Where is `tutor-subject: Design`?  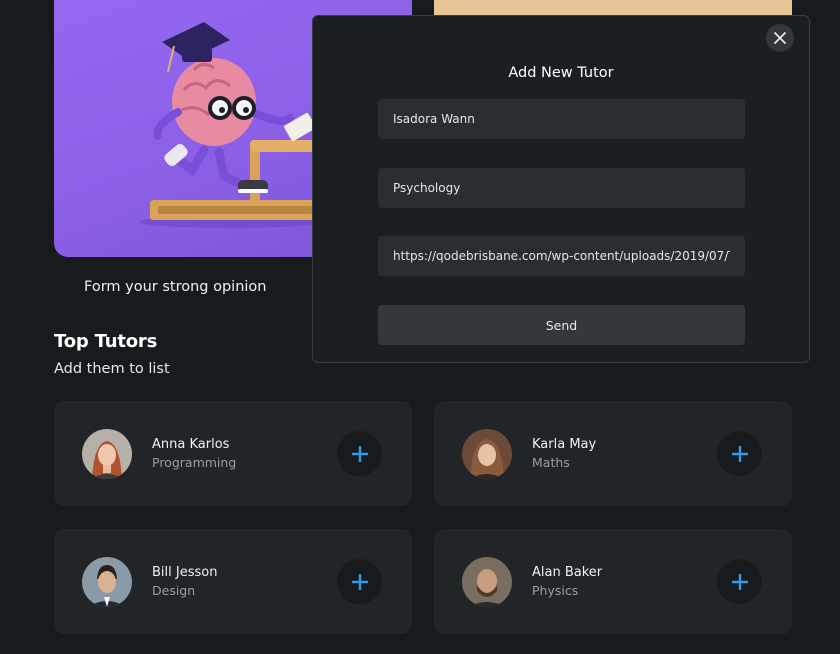 tutor-subject: Design is located at coordinates (174, 590).